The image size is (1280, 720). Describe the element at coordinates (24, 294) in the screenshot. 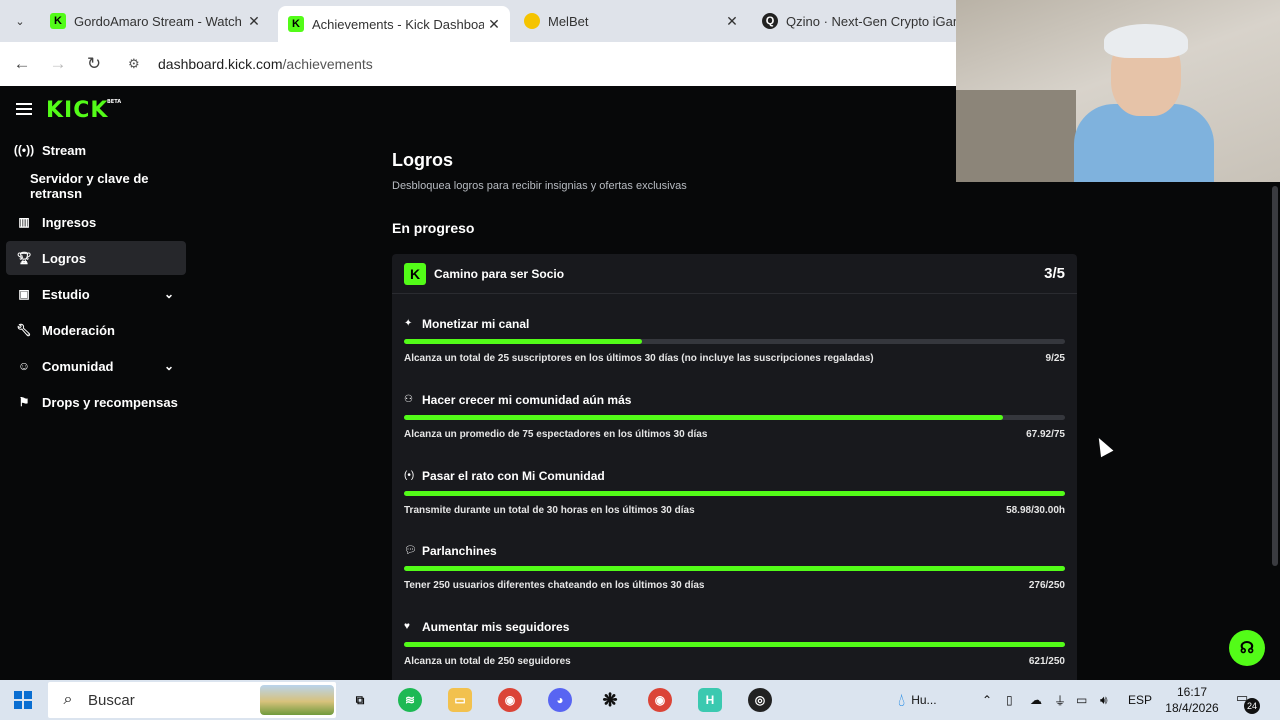

I see `studio-icon: ▣` at that location.